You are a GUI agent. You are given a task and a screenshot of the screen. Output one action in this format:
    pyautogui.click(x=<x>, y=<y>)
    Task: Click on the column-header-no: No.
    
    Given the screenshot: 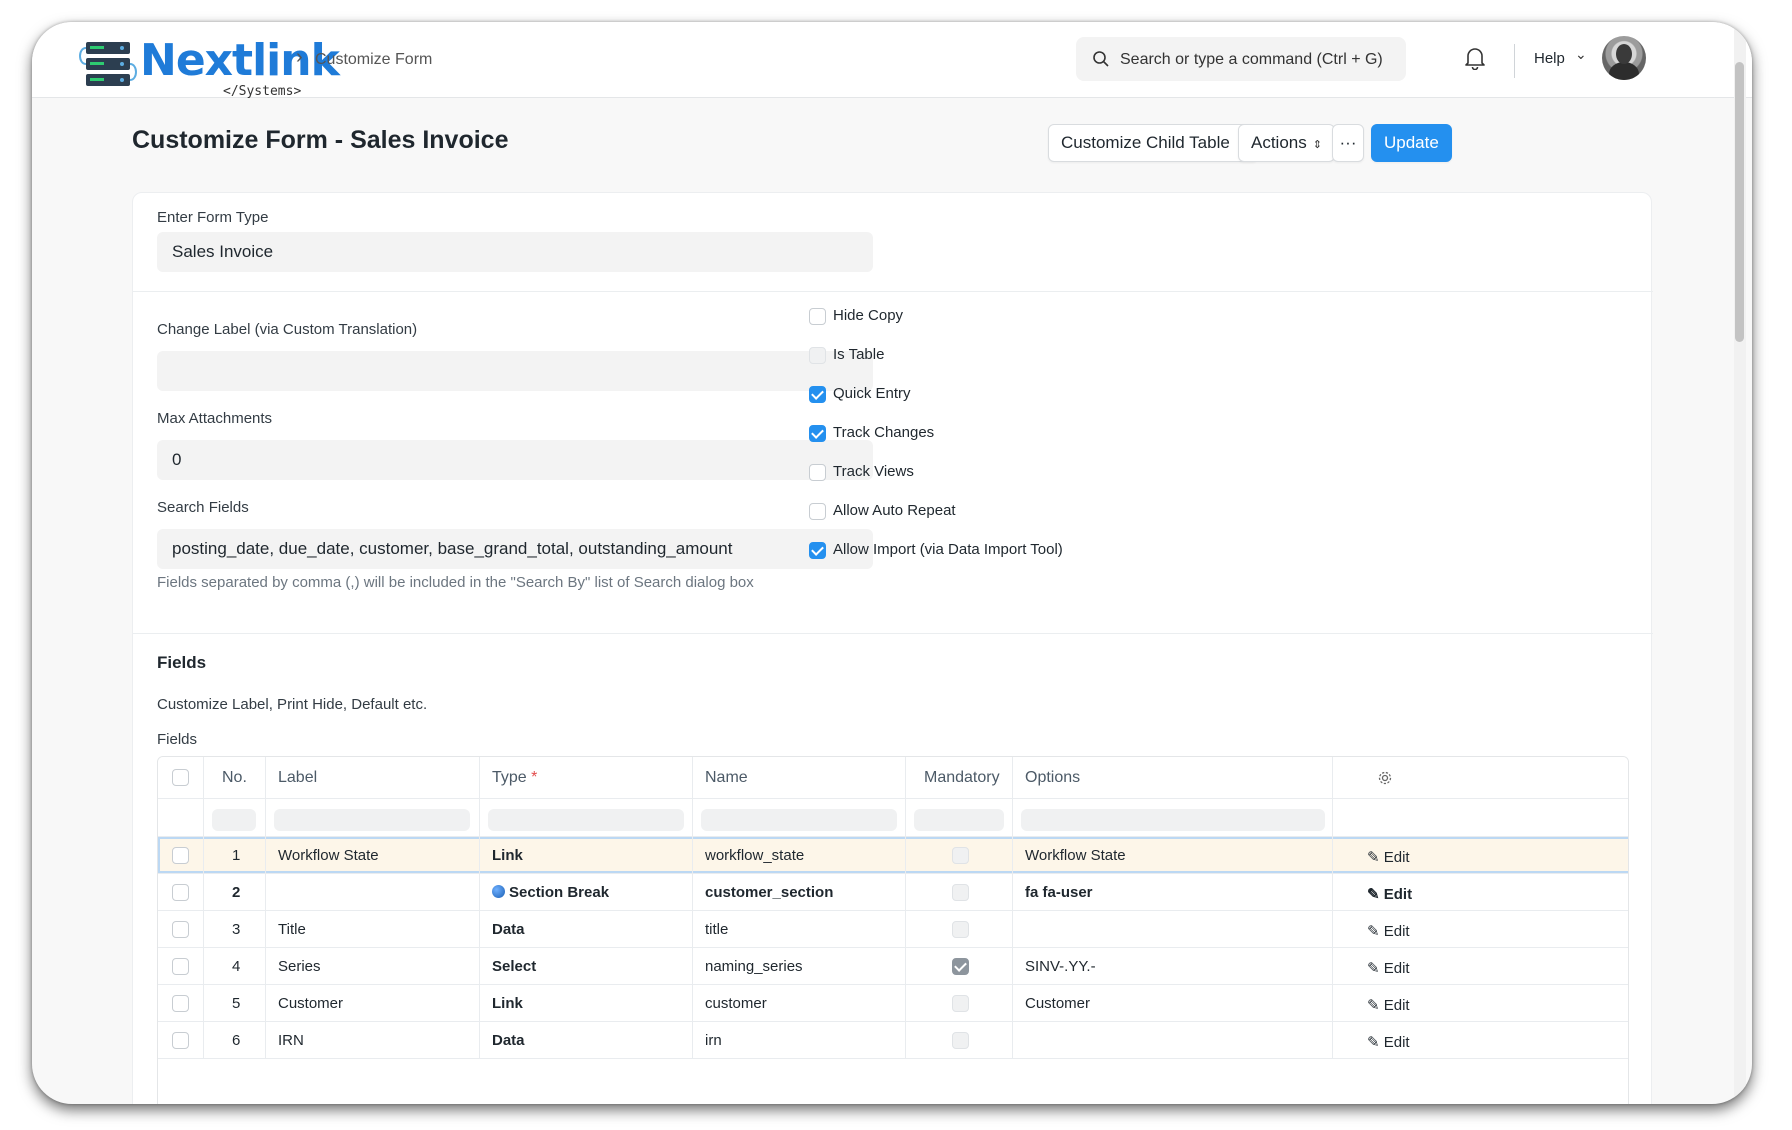 What is the action you would take?
    pyautogui.click(x=235, y=777)
    